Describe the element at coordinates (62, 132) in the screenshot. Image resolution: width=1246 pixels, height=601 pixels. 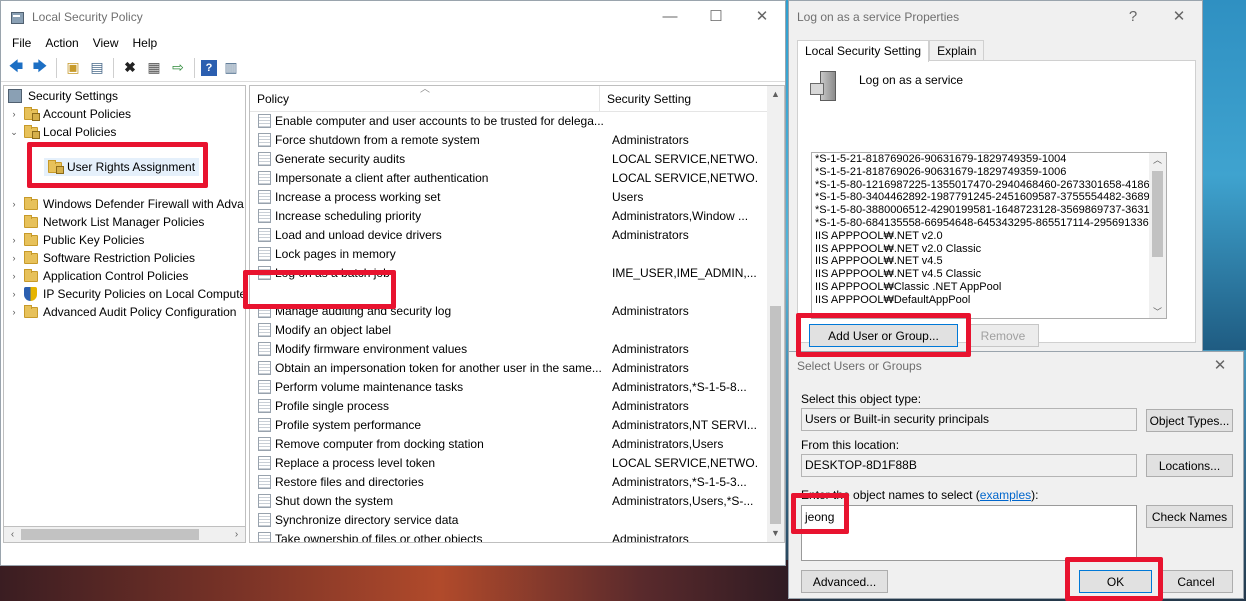
I see `tree-item-local-policies: ⌄ Local Policies` at that location.